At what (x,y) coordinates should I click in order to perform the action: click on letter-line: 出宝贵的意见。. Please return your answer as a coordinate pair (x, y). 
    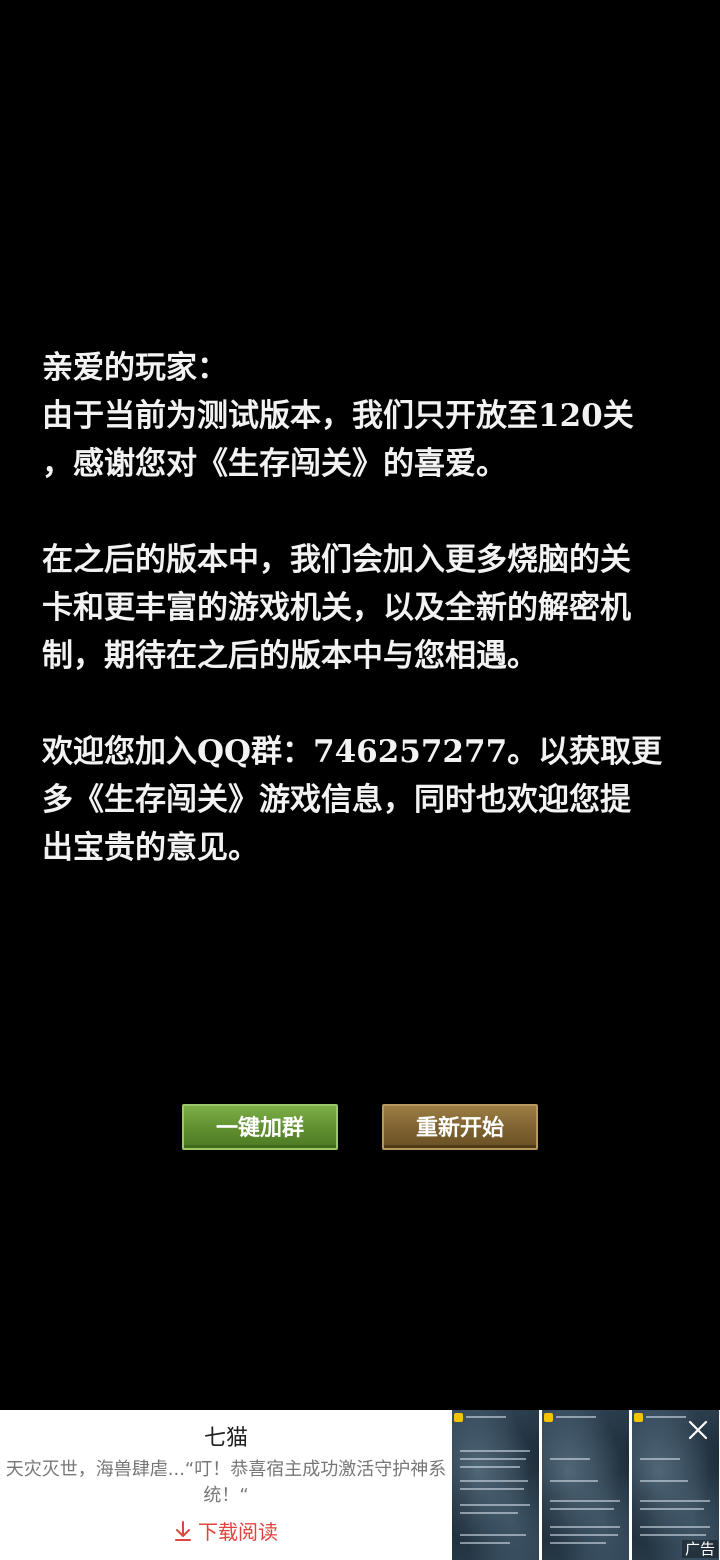
    Looking at the image, I should click on (150, 848).